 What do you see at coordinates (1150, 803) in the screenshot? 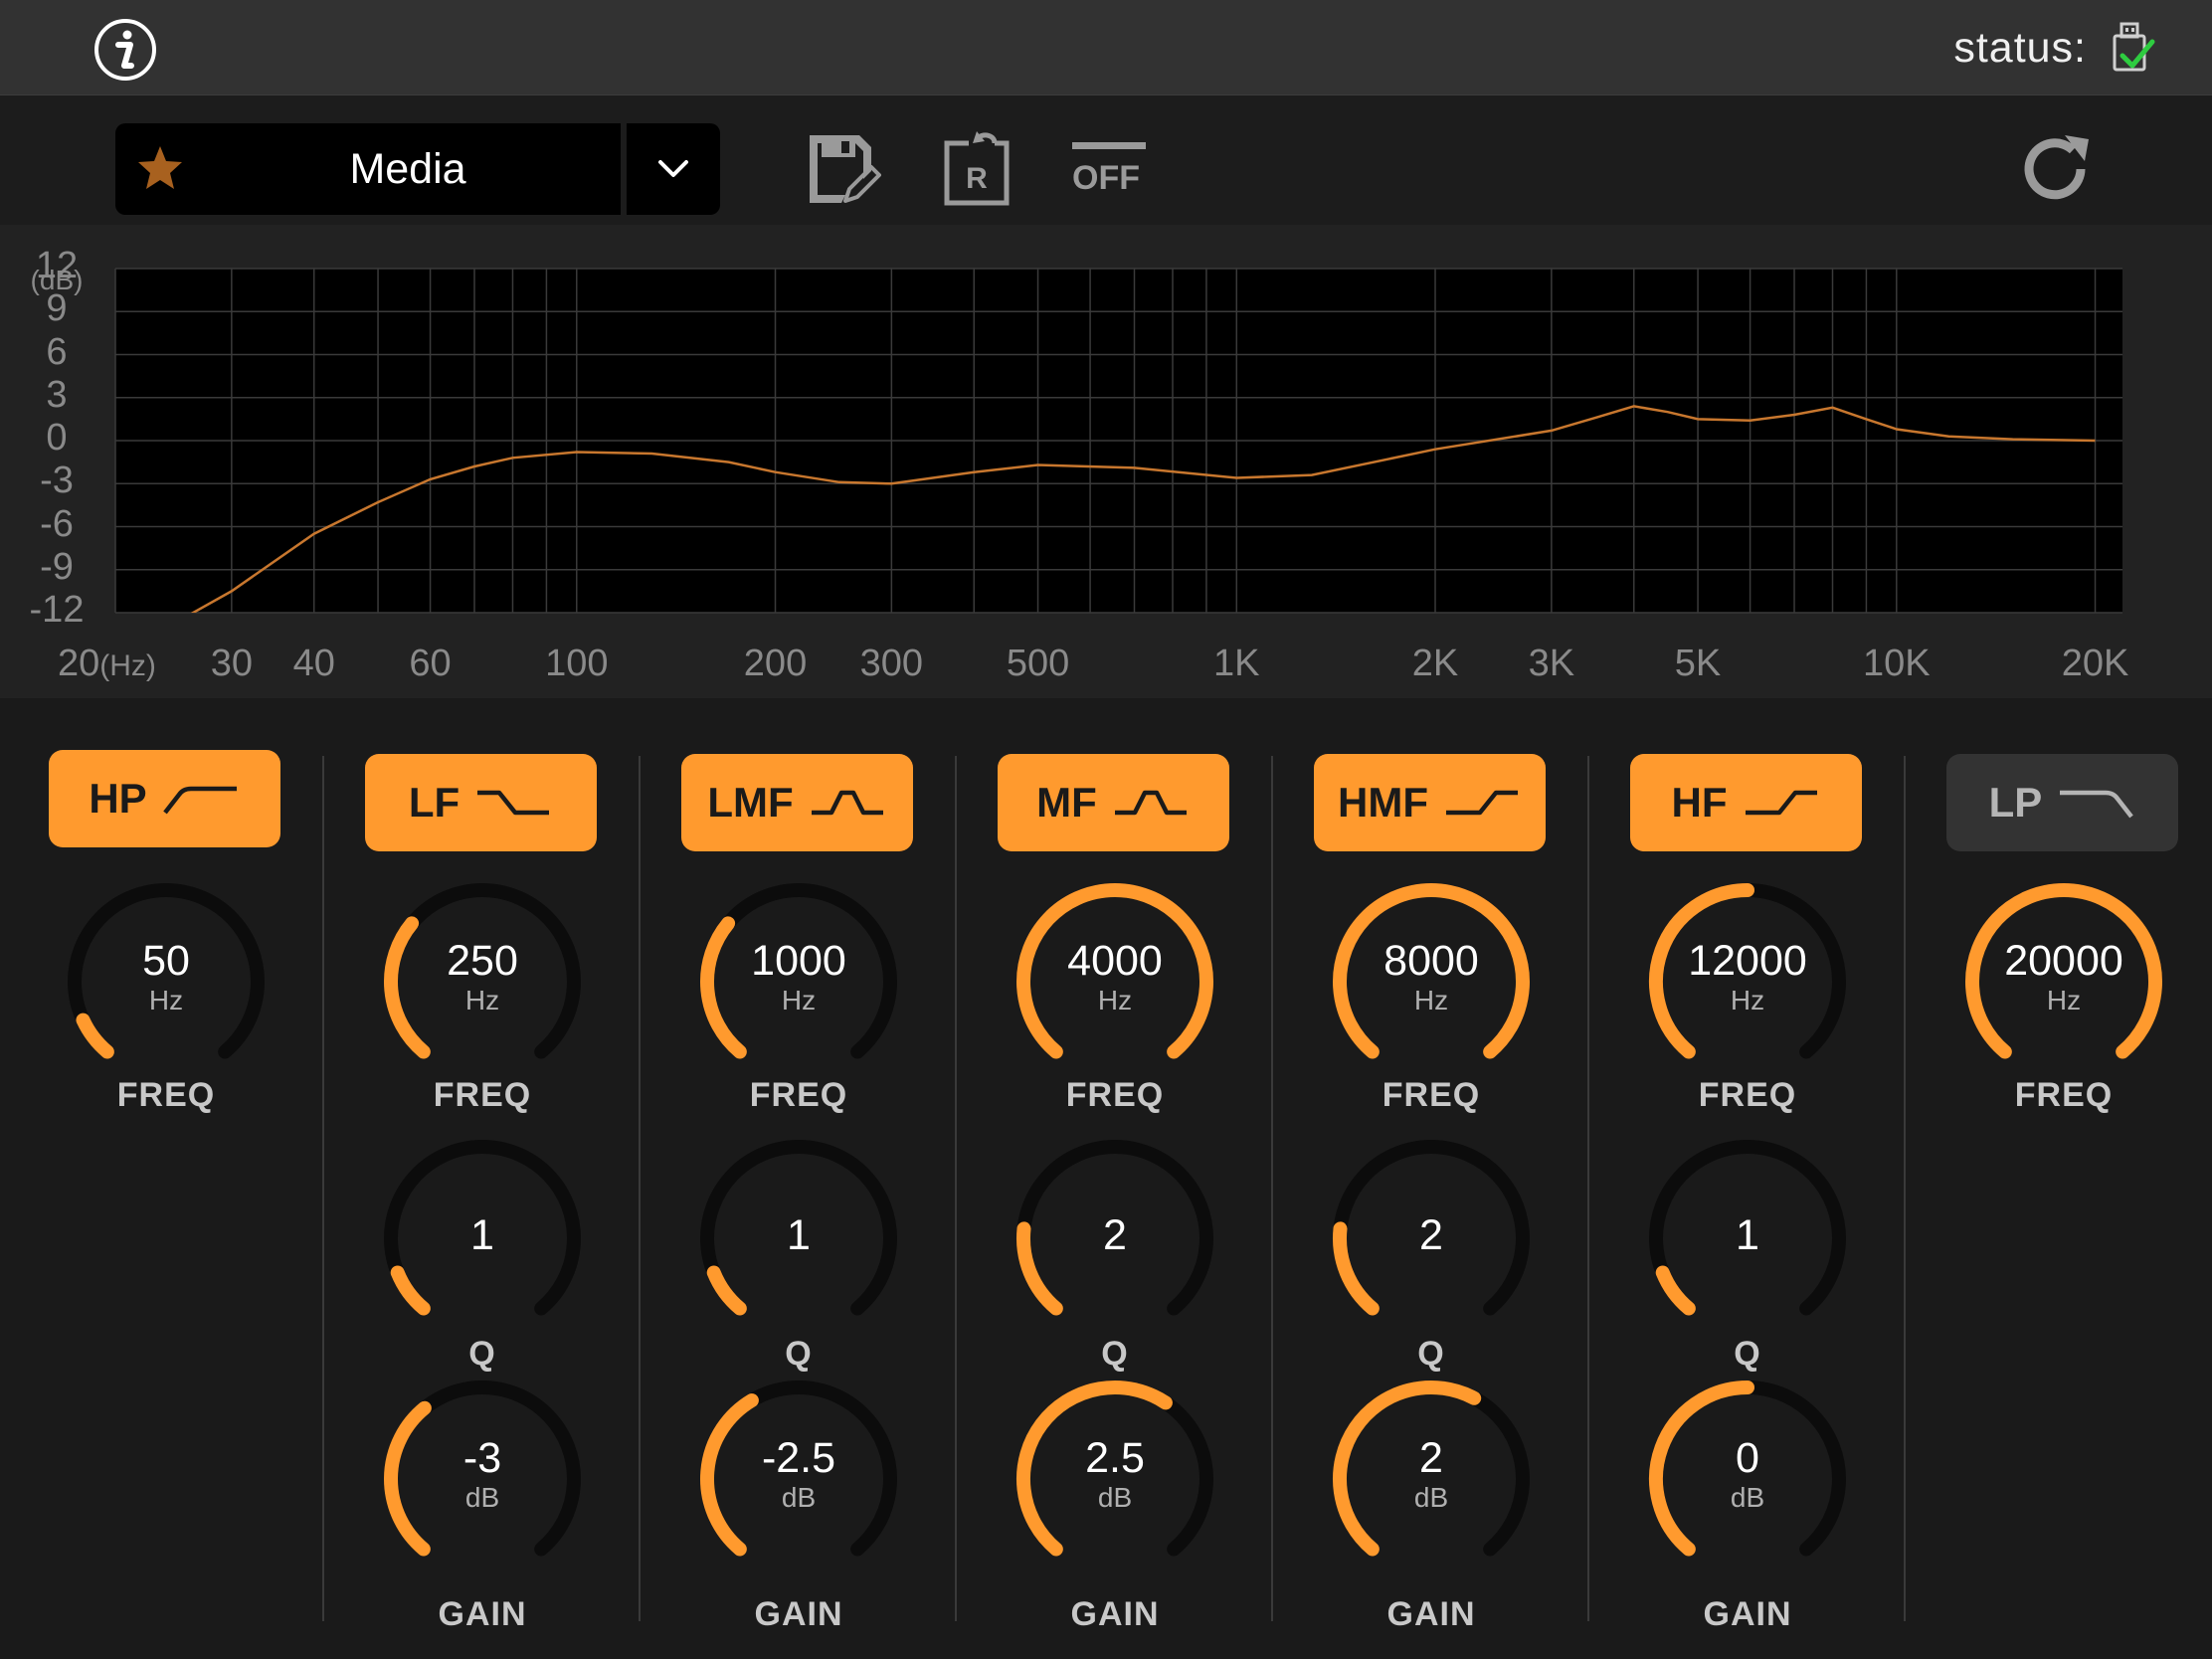
I see `peak-filter-shape-icon` at bounding box center [1150, 803].